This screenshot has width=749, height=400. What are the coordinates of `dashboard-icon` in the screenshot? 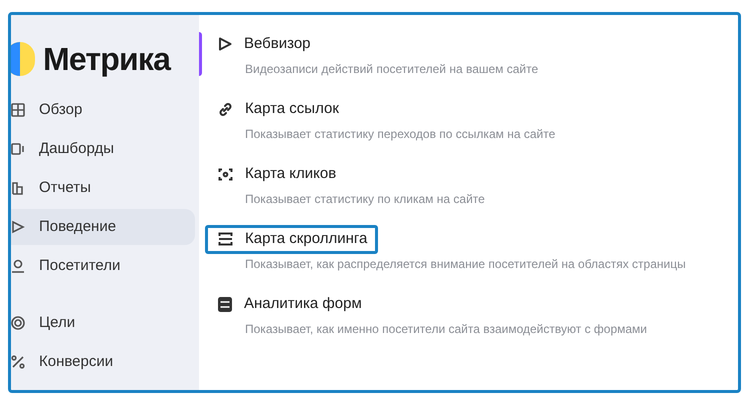 It's located at (18, 149).